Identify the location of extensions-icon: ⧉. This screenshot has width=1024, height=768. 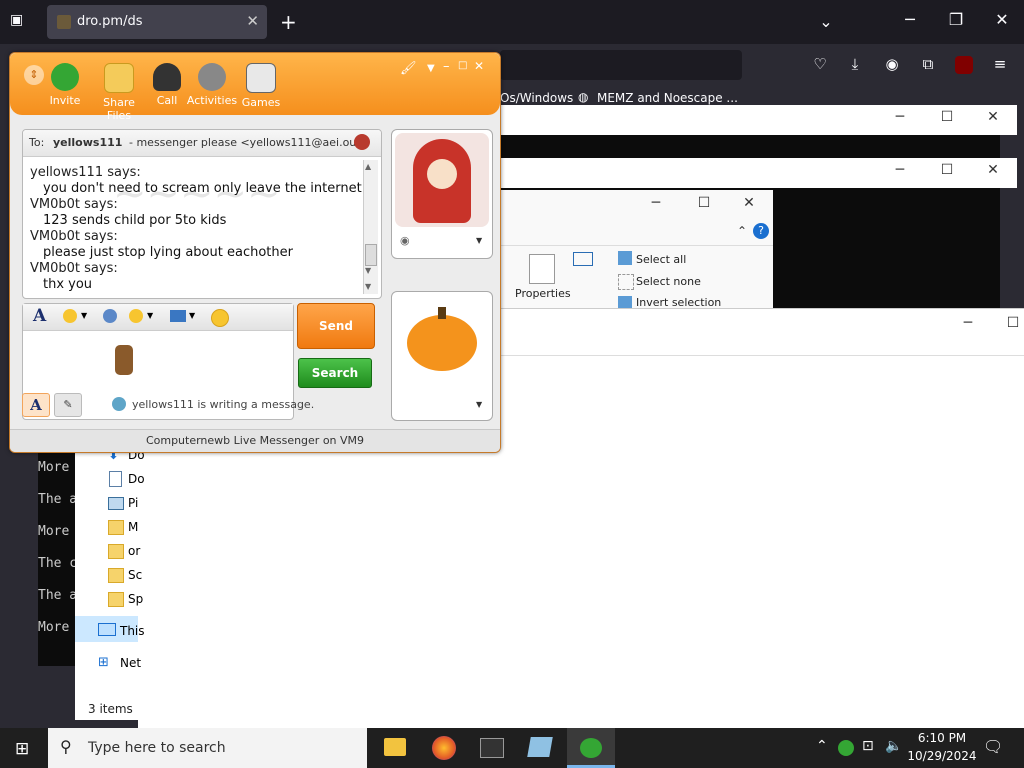
(928, 65).